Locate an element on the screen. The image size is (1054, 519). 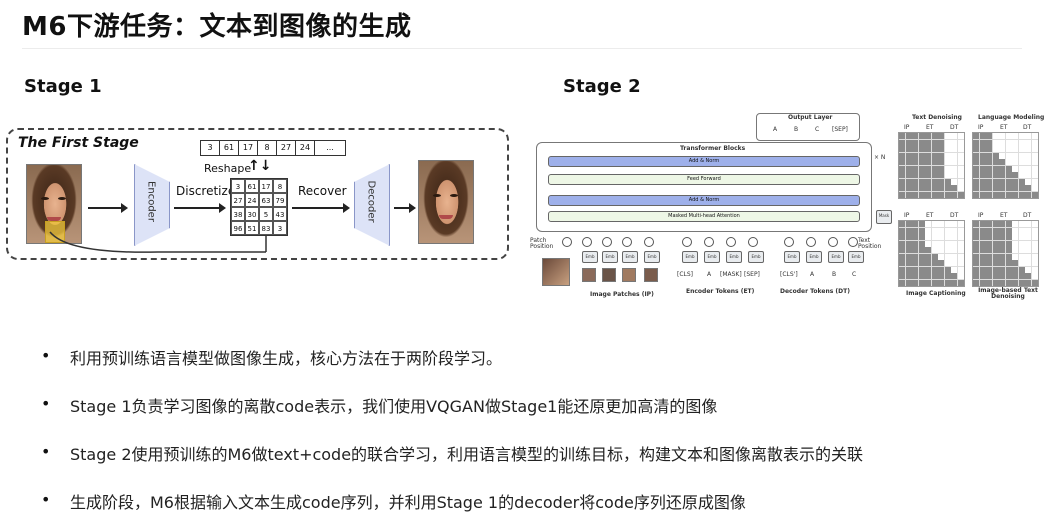
encoder-token: [MASK] is located at coordinates (731, 274).